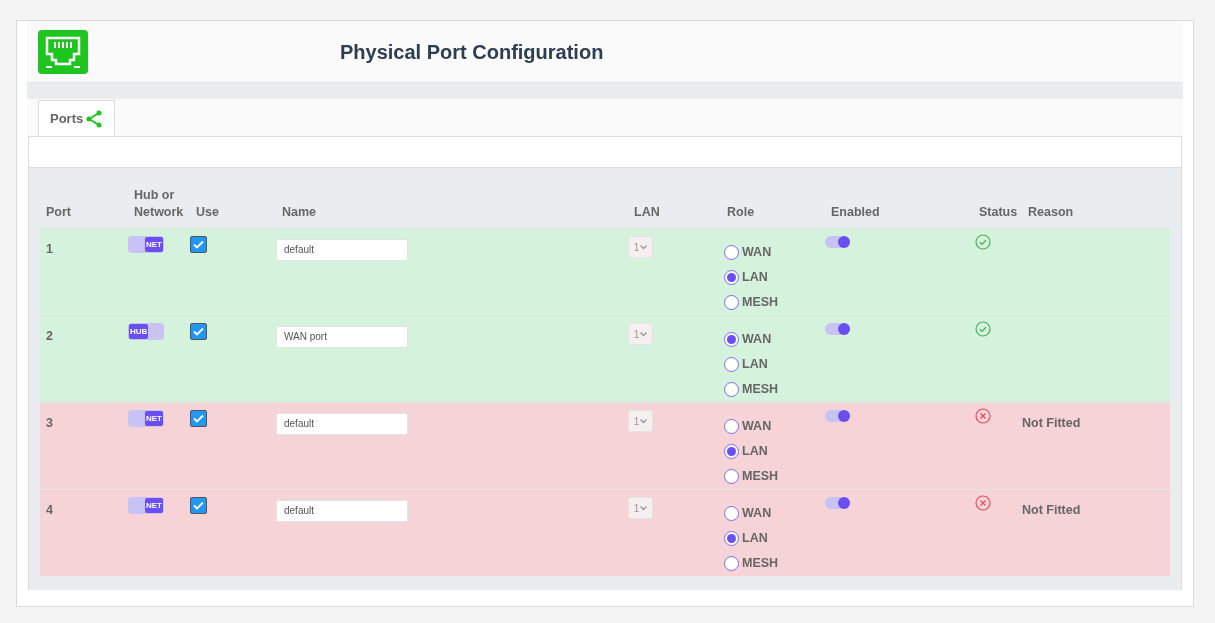 Image resolution: width=1215 pixels, height=623 pixels. Describe the element at coordinates (472, 52) in the screenshot. I see `page-title: Physical Port Configuration` at that location.